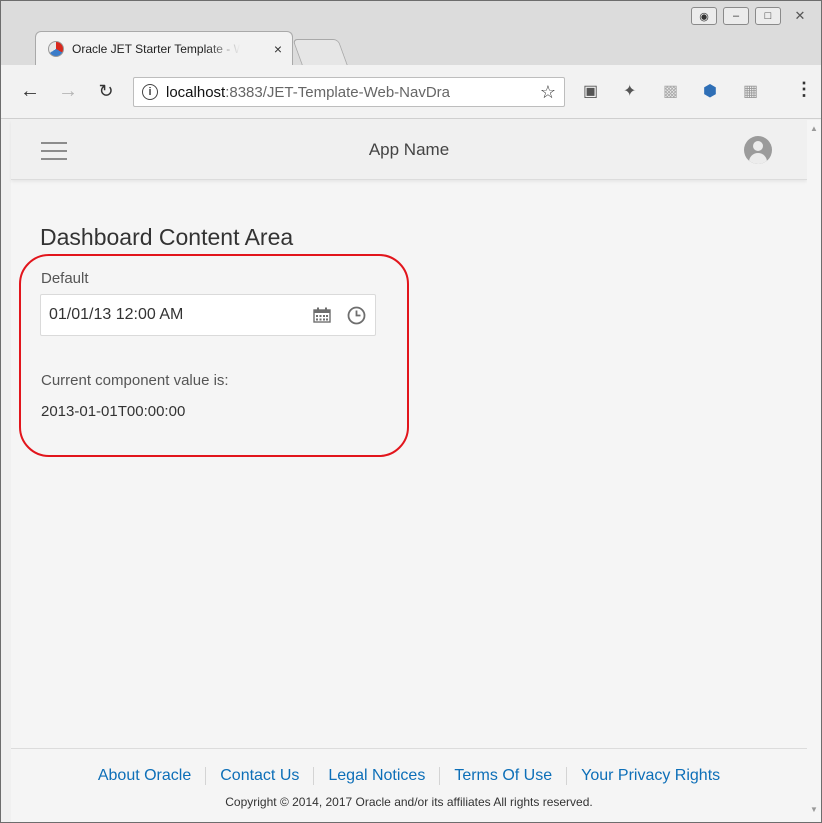  I want to click on page-scrollbar: ▲ ▼, so click(814, 471).